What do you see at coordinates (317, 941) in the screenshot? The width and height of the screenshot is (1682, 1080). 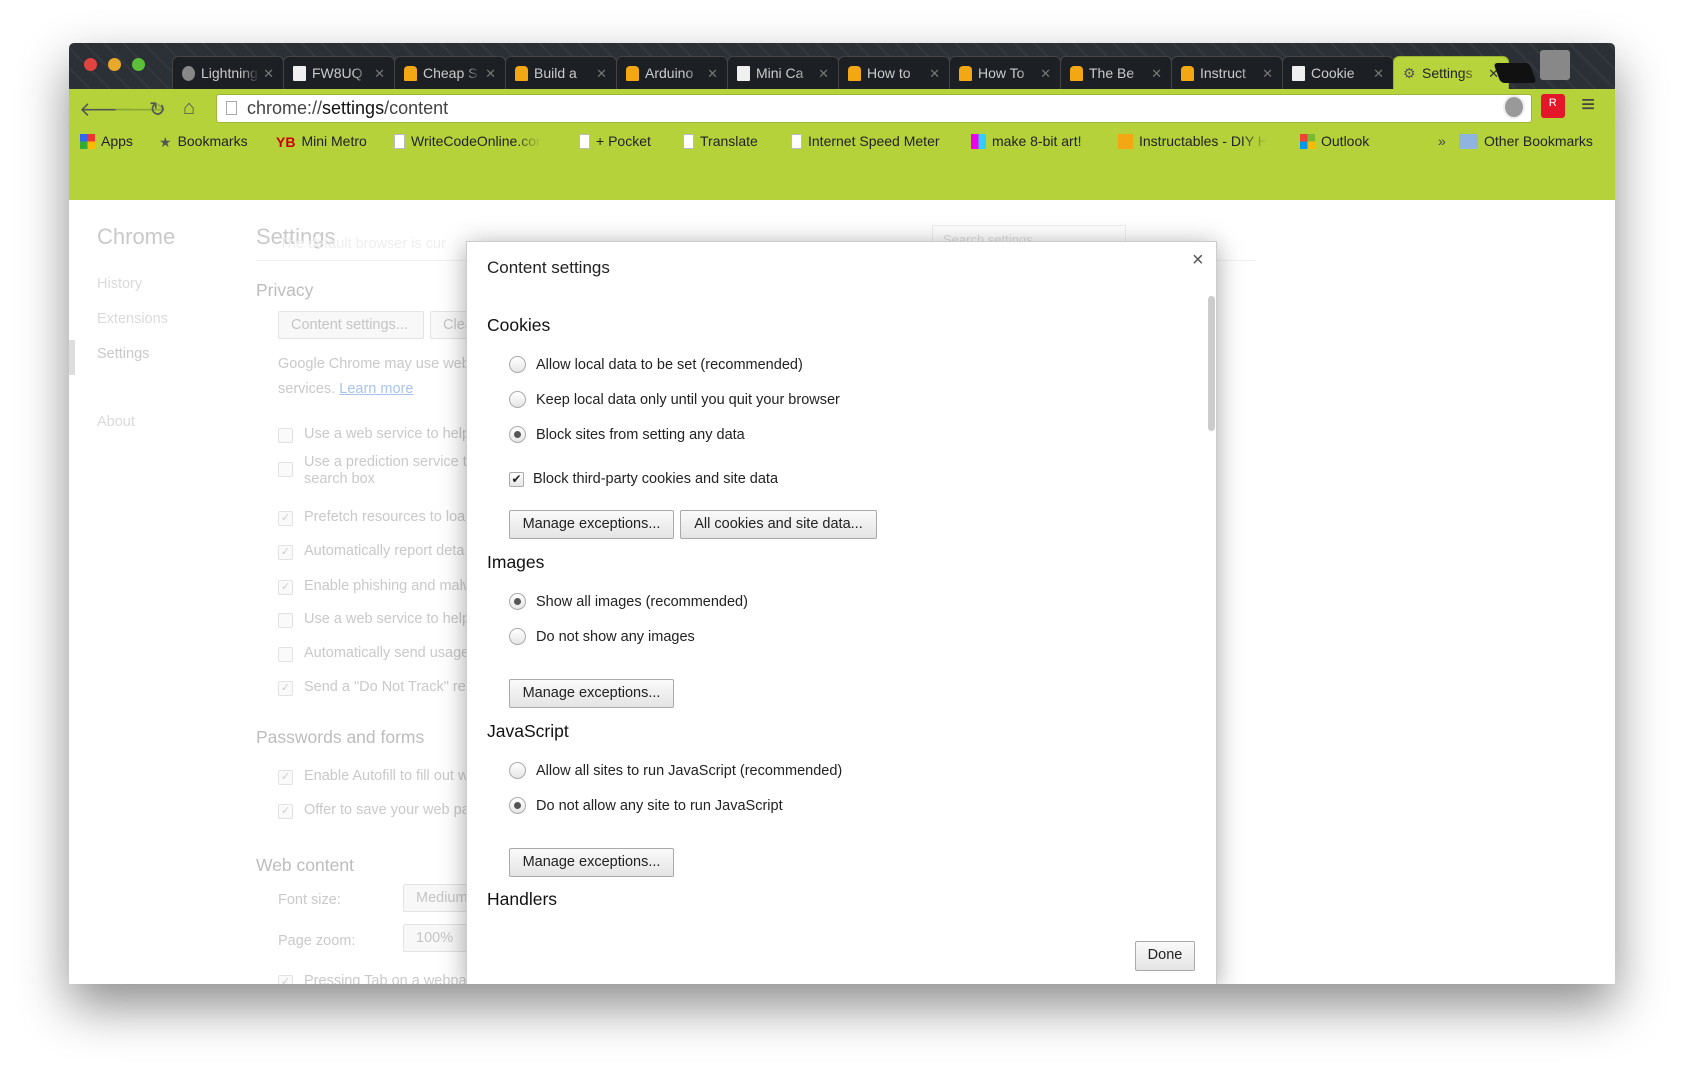 I see `page-zoom-label: Page zoom:` at bounding box center [317, 941].